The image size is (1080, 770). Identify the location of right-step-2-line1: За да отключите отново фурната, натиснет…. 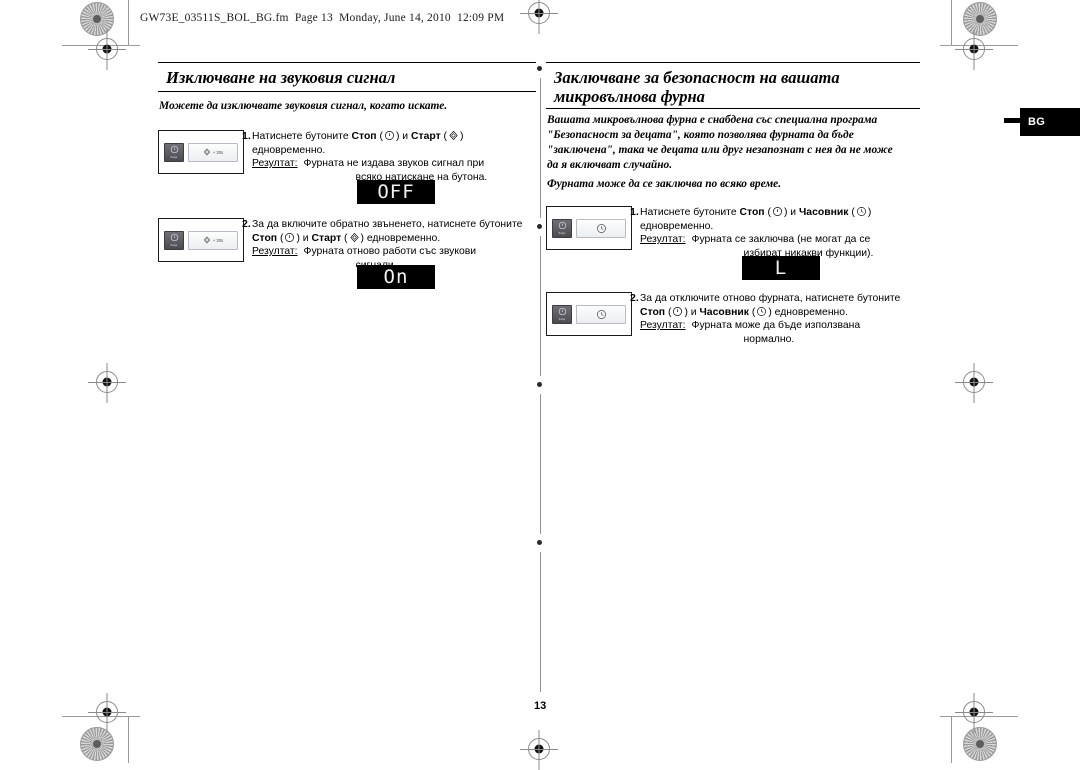
(770, 298).